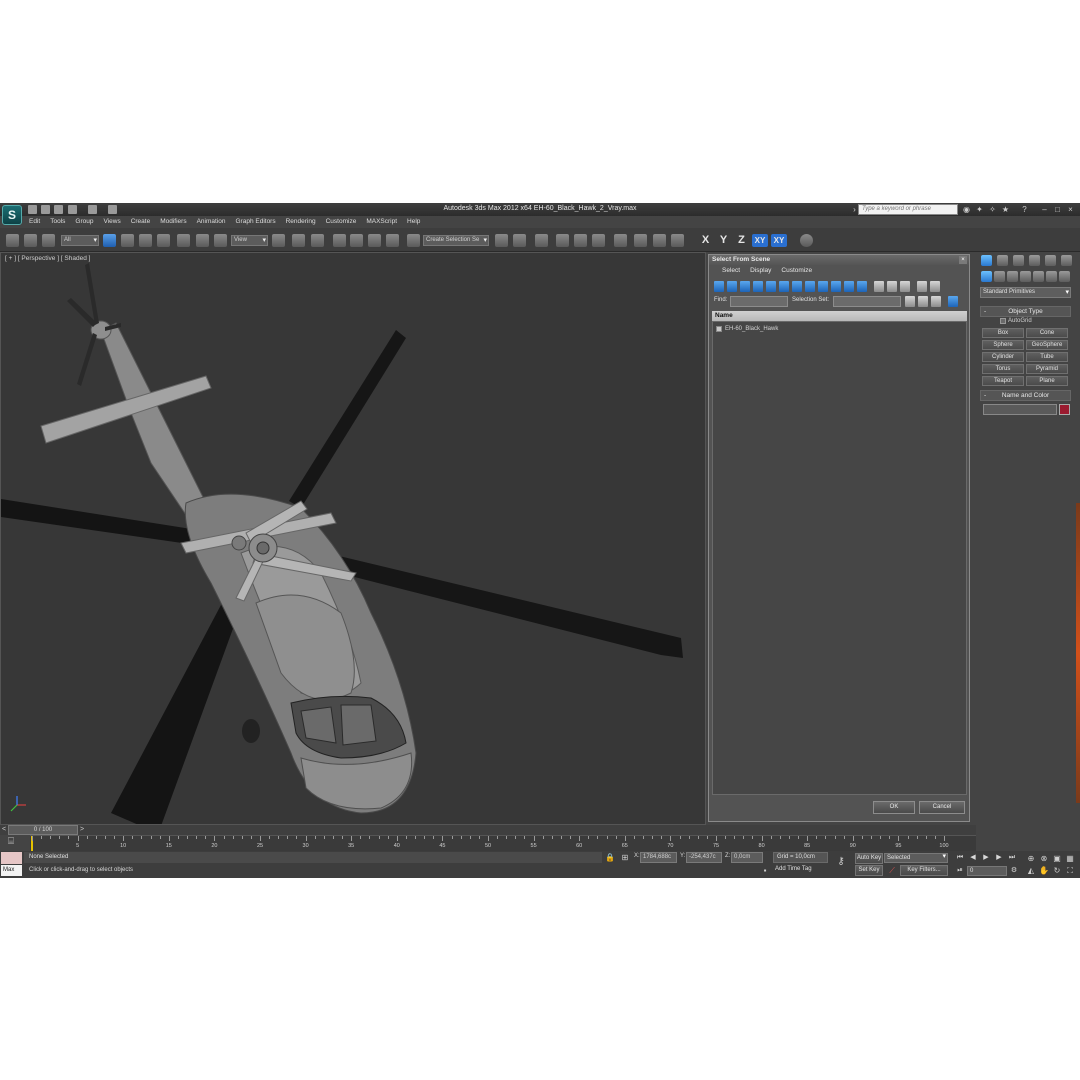 This screenshot has width=1080, height=1080. Describe the element at coordinates (892, 286) in the screenshot. I see `display-none-icon` at that location.